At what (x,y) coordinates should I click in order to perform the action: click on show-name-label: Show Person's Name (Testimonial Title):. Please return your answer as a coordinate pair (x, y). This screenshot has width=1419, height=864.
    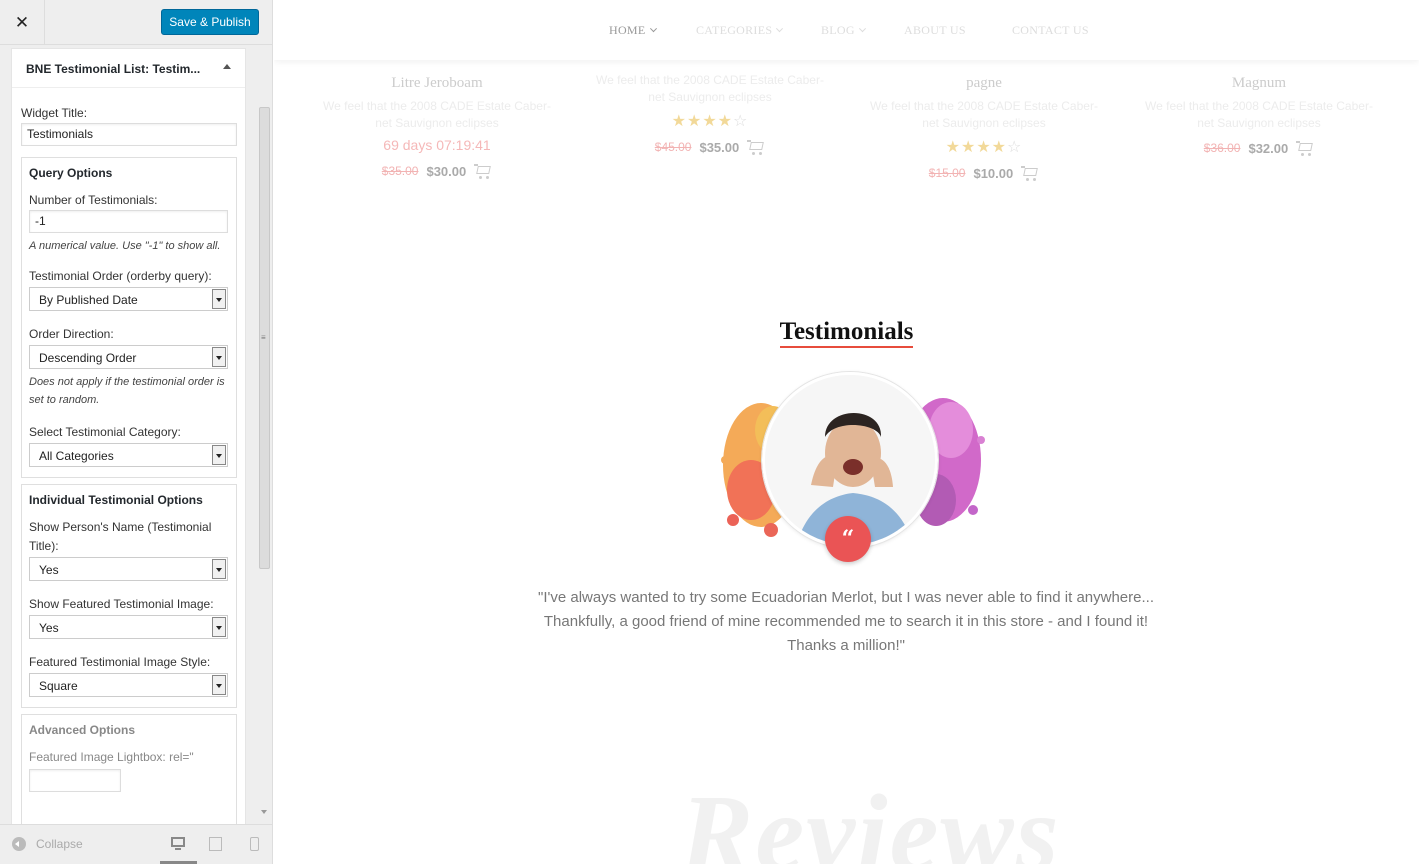
    Looking at the image, I should click on (120, 536).